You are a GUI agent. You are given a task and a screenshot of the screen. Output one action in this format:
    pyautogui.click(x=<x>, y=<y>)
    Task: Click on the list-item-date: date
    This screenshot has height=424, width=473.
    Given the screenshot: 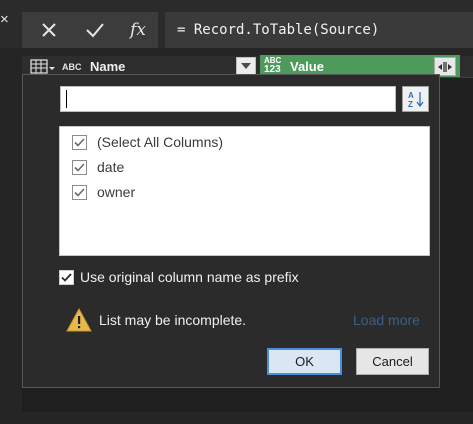 What is the action you would take?
    pyautogui.click(x=98, y=167)
    